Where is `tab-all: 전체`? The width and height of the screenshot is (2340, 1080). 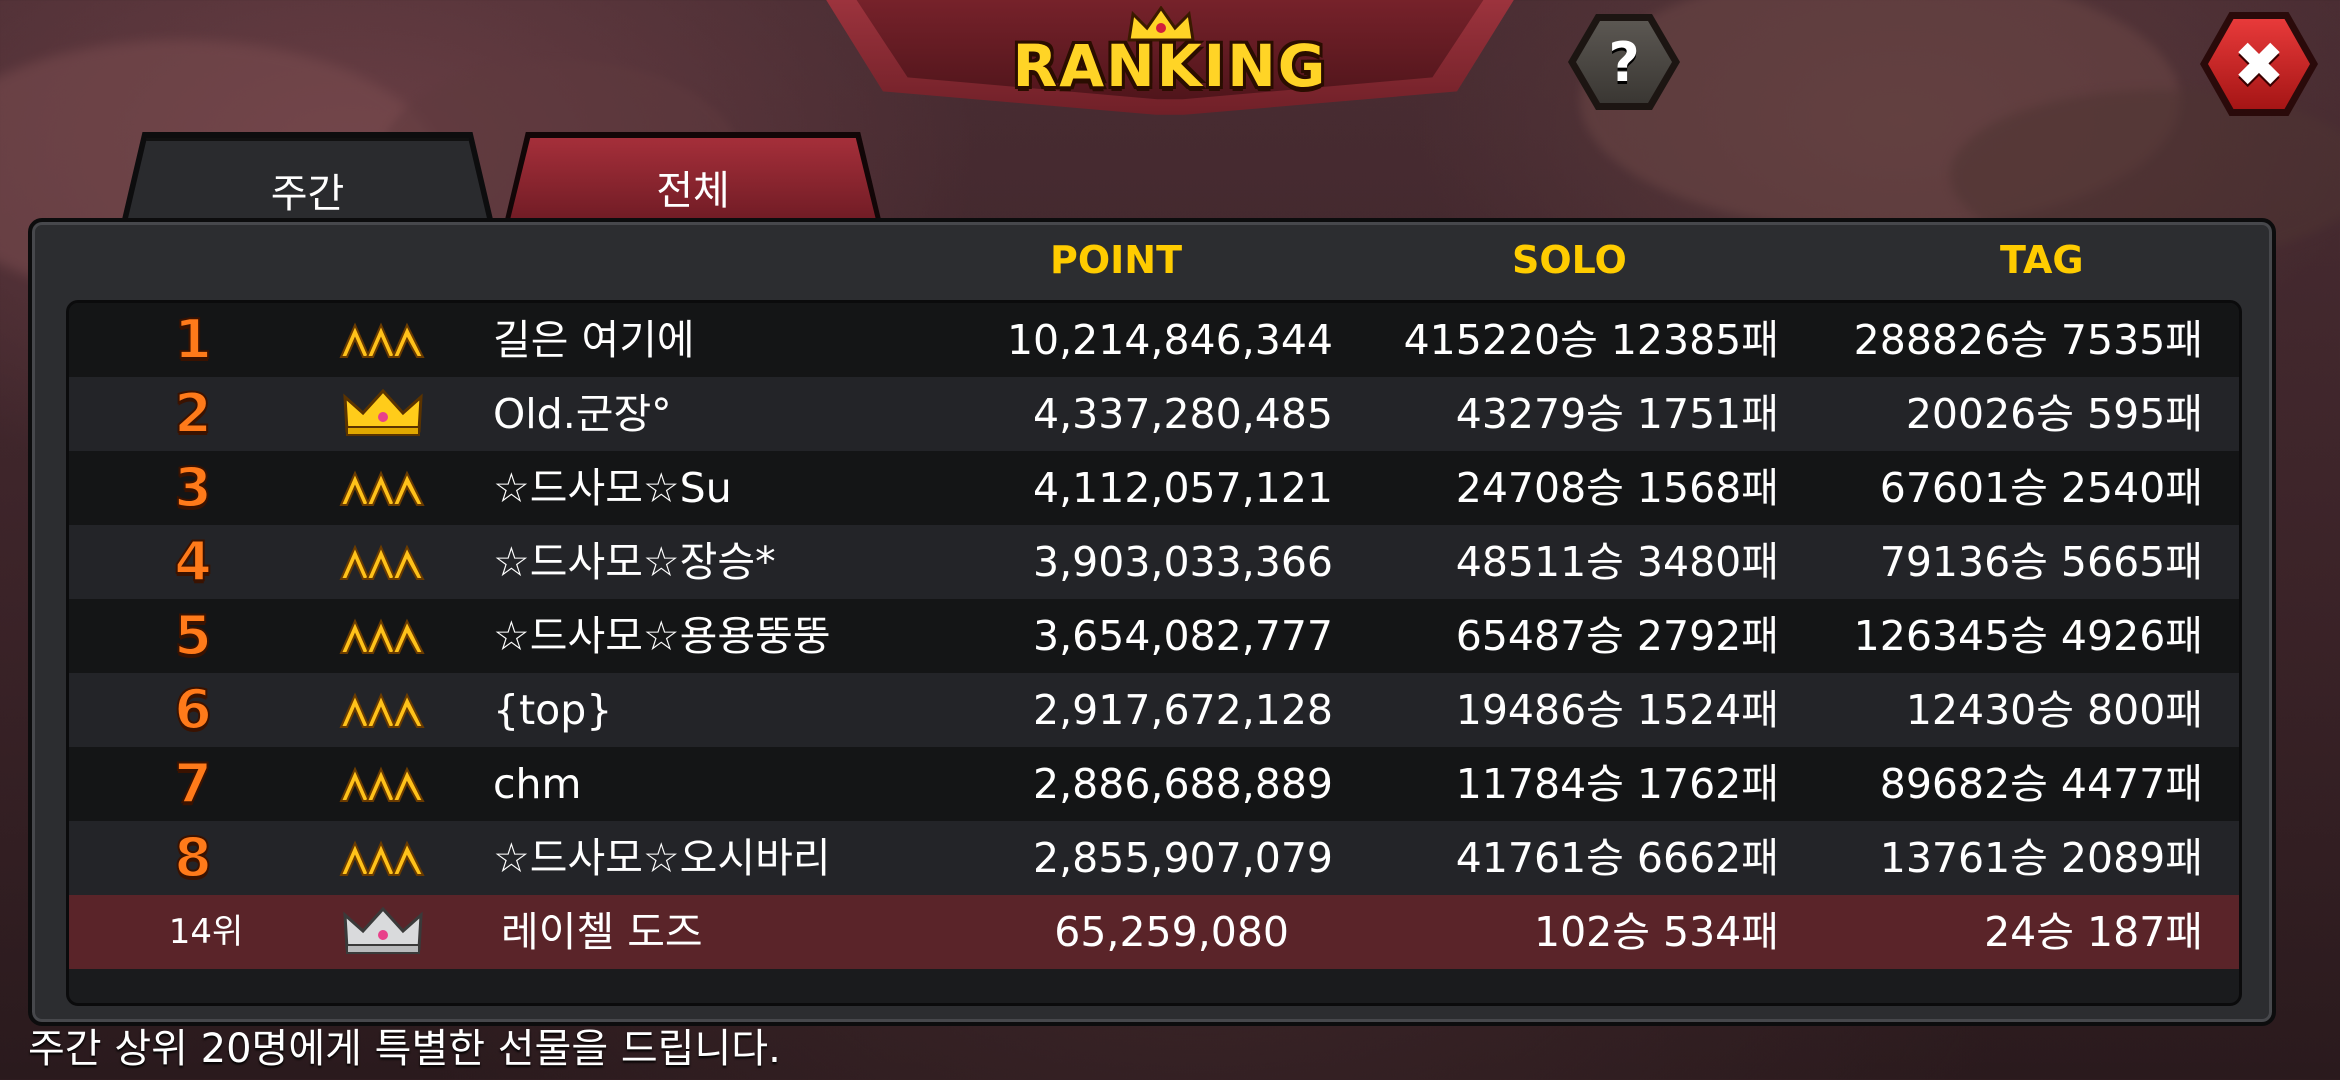 tab-all: 전체 is located at coordinates (693, 183).